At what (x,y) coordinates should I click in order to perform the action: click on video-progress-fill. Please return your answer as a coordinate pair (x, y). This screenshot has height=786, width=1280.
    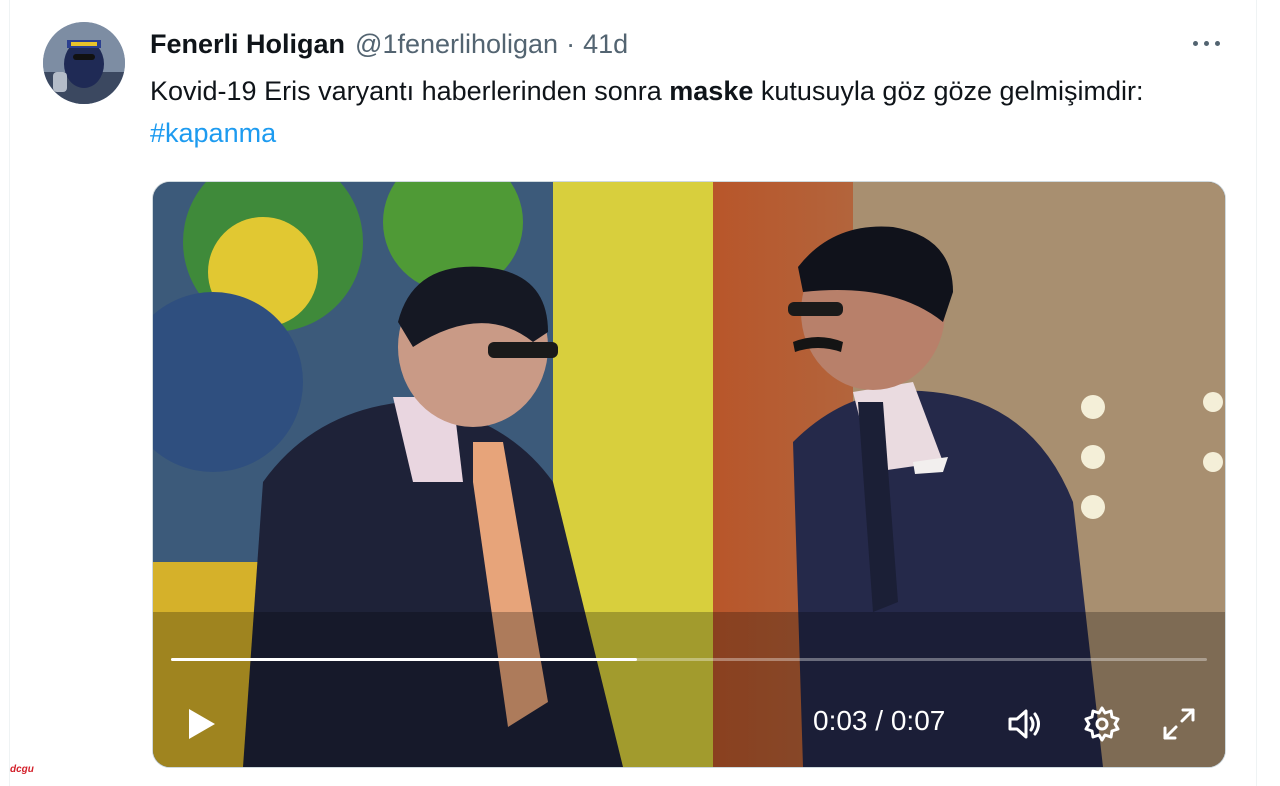
    Looking at the image, I should click on (404, 659).